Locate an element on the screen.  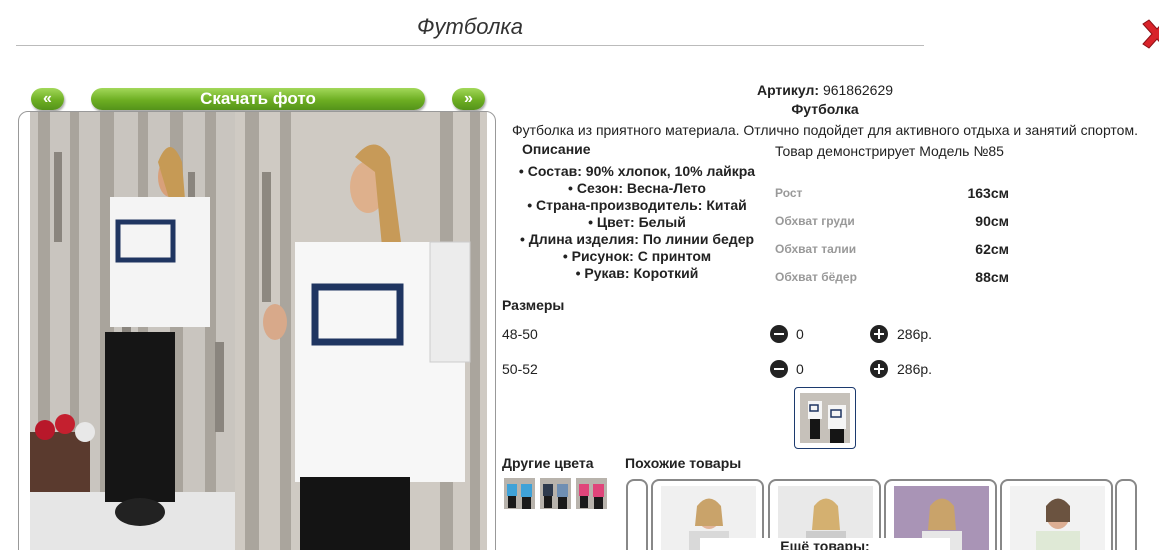
article-value: 961862629 is located at coordinates (858, 90).